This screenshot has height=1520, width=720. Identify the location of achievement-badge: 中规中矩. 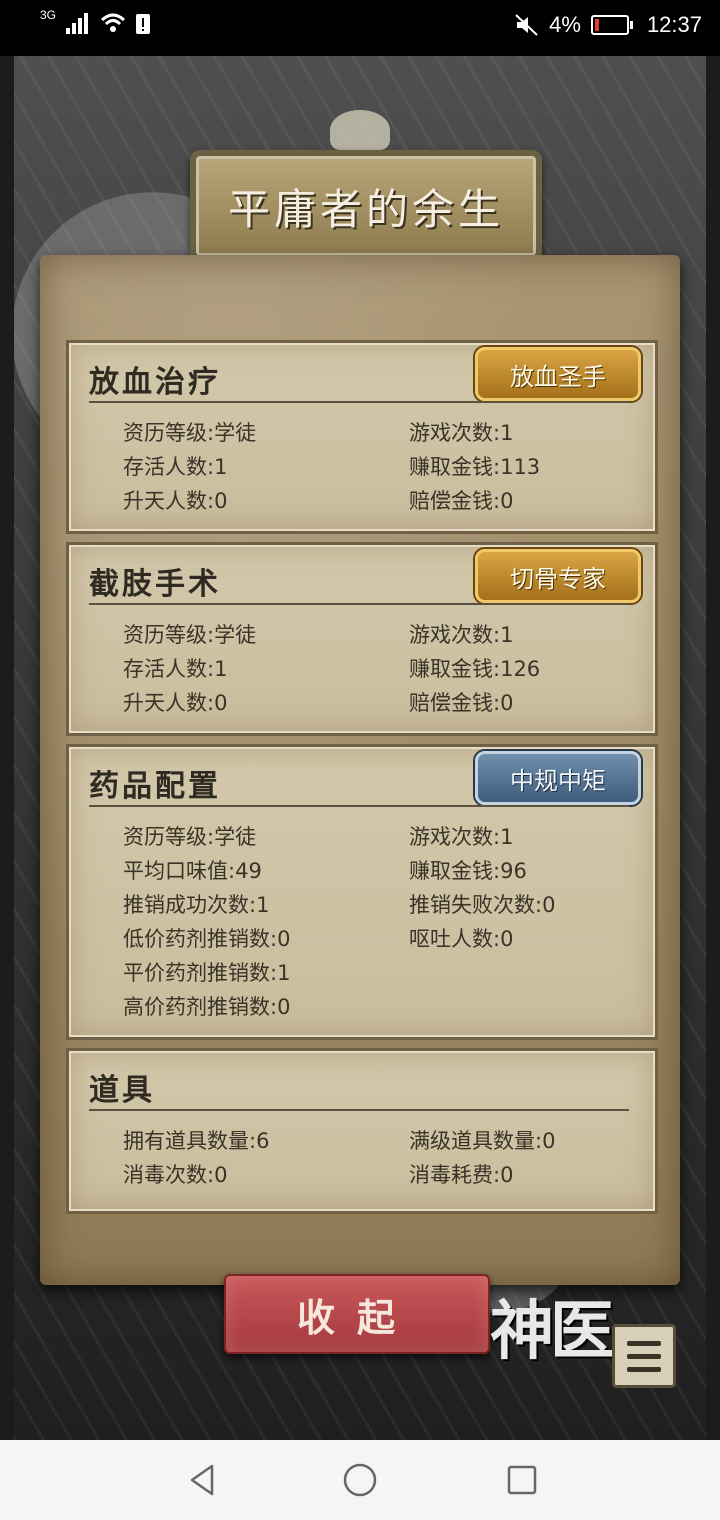
(558, 778).